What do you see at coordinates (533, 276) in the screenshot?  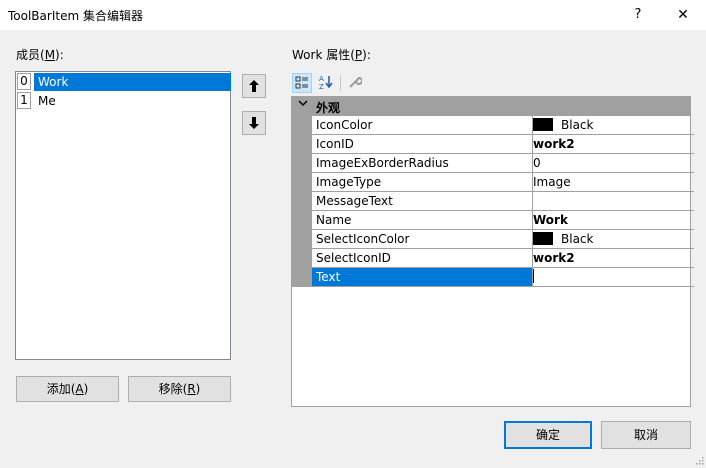 I see `text-caret` at bounding box center [533, 276].